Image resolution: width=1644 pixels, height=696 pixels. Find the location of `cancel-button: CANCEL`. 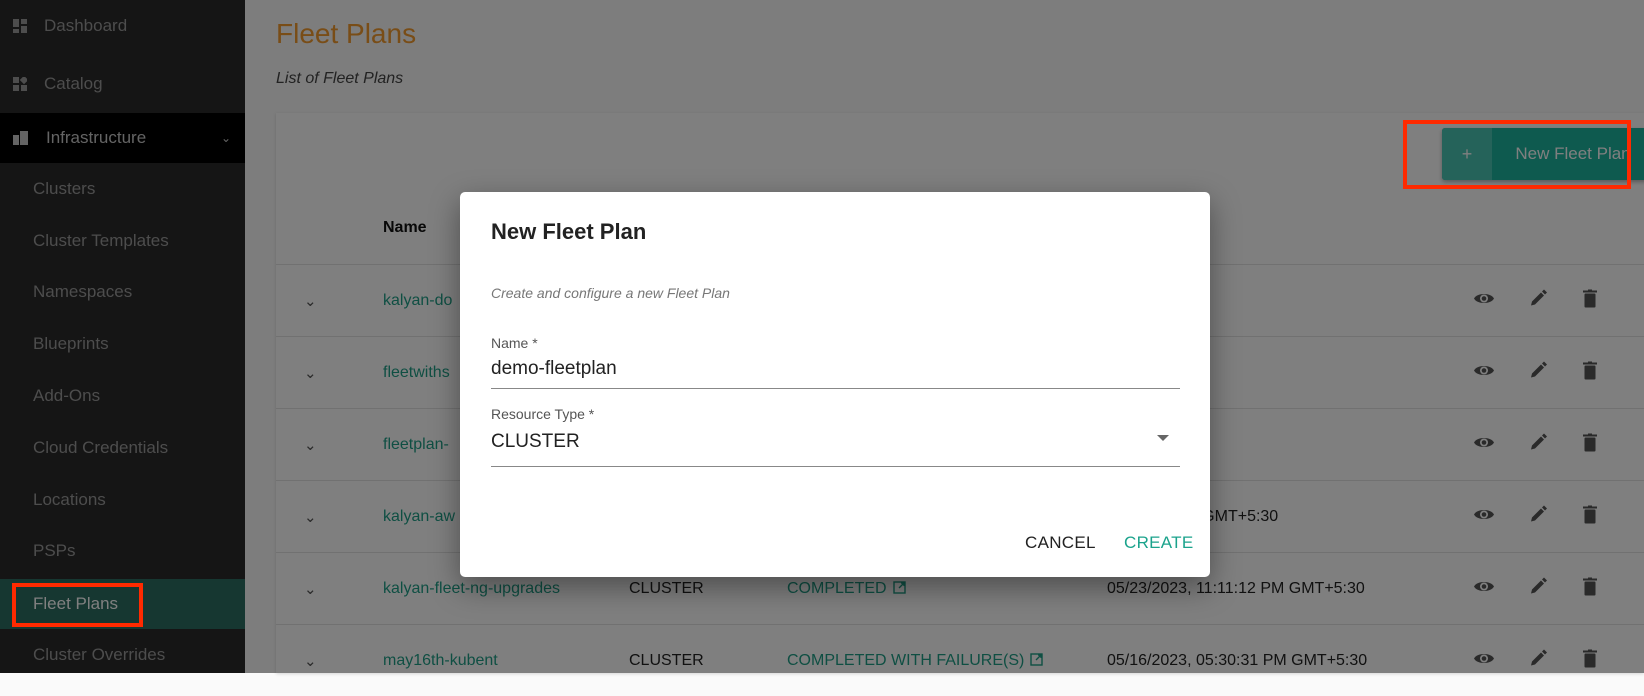

cancel-button: CANCEL is located at coordinates (1060, 543).